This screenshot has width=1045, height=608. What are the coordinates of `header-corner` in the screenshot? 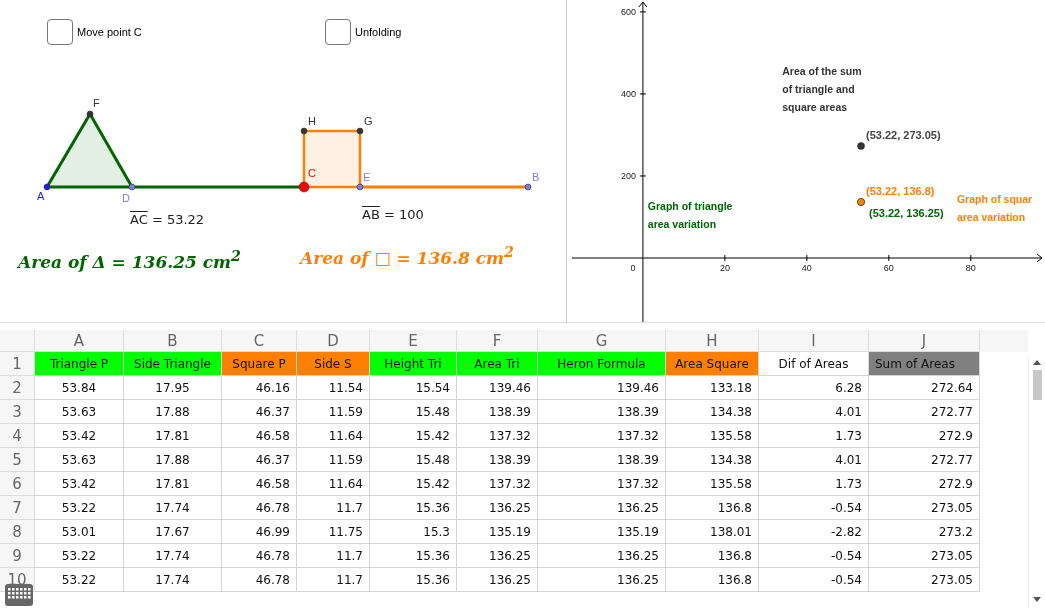 It's located at (17, 341).